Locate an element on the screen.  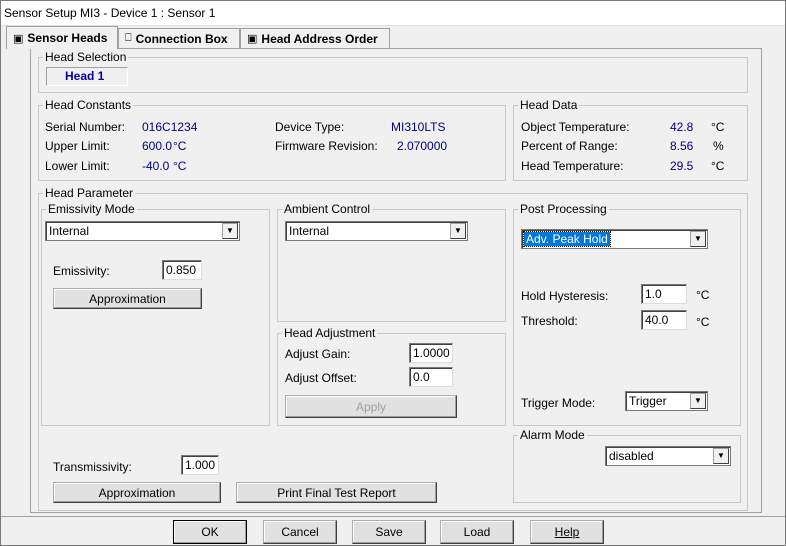
percent-range-unit: % is located at coordinates (718, 146).